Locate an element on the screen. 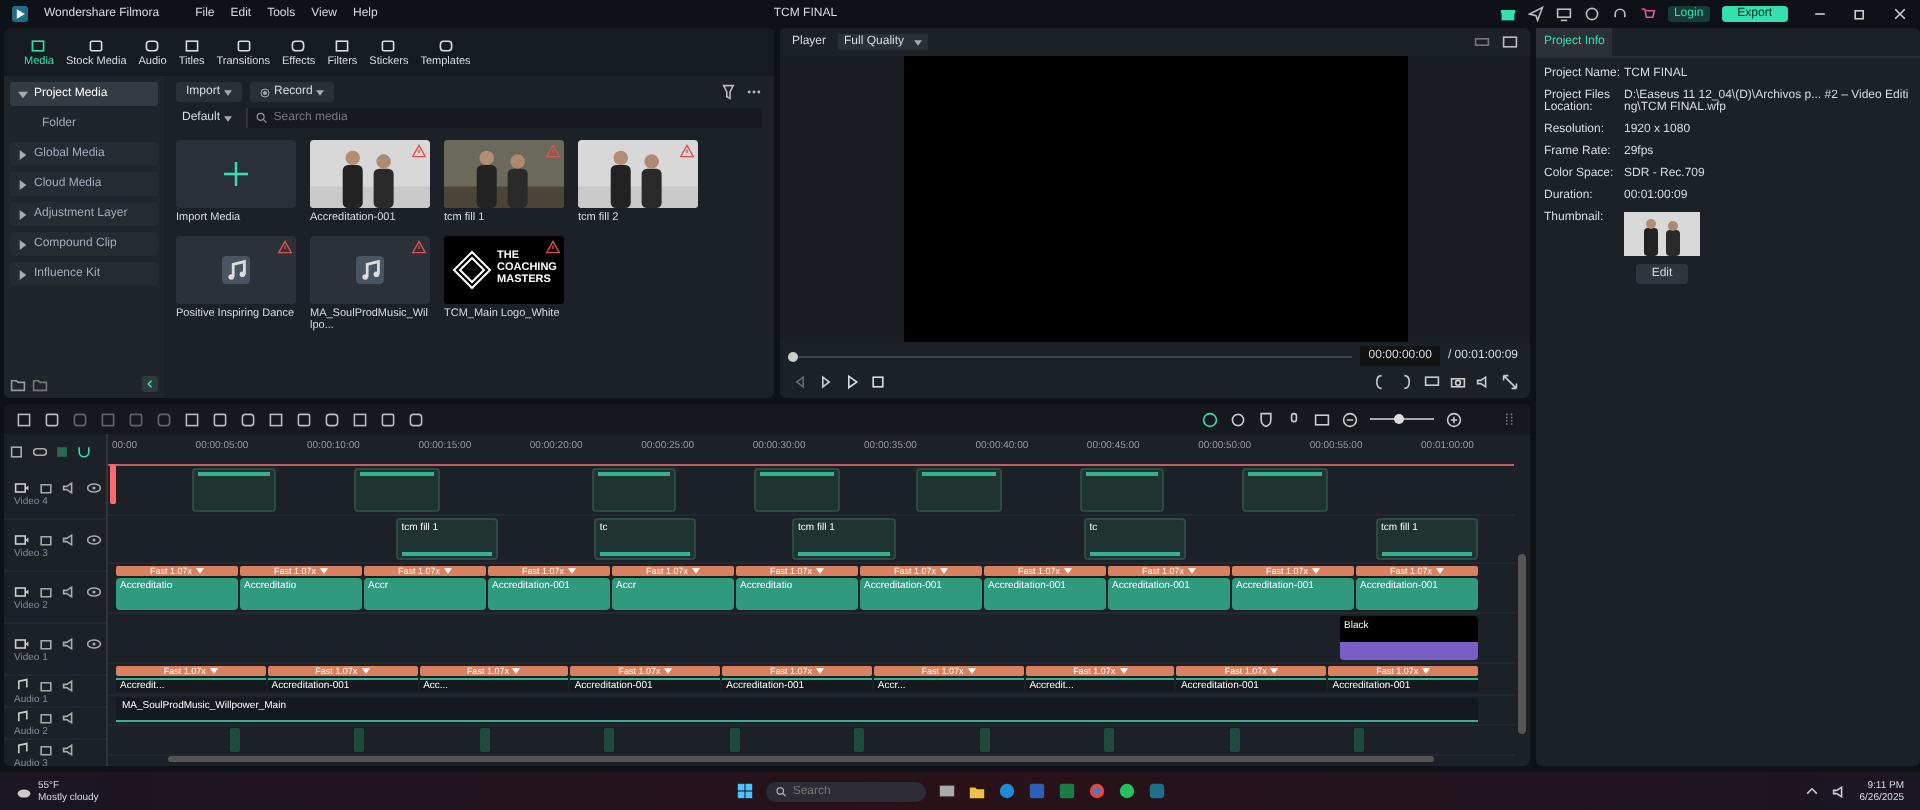  vertical-scrollbar is located at coordinates (1522, 644).